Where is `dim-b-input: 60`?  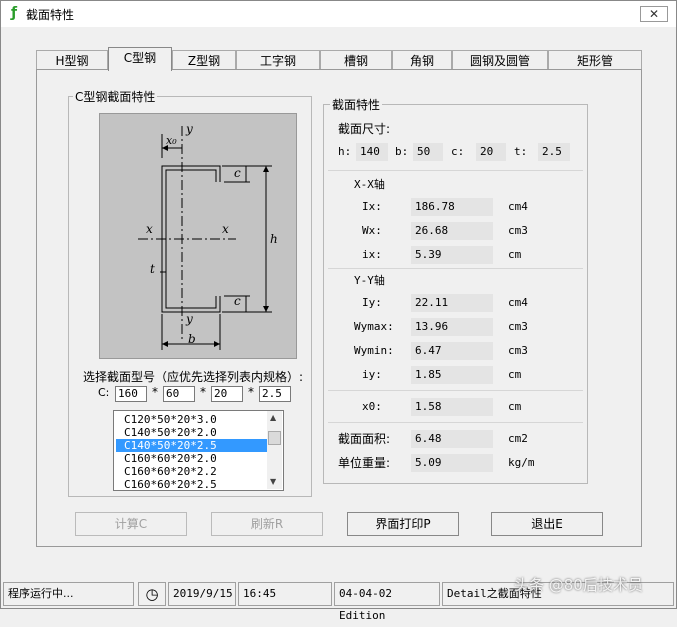
dim-b-input: 60 is located at coordinates (179, 394).